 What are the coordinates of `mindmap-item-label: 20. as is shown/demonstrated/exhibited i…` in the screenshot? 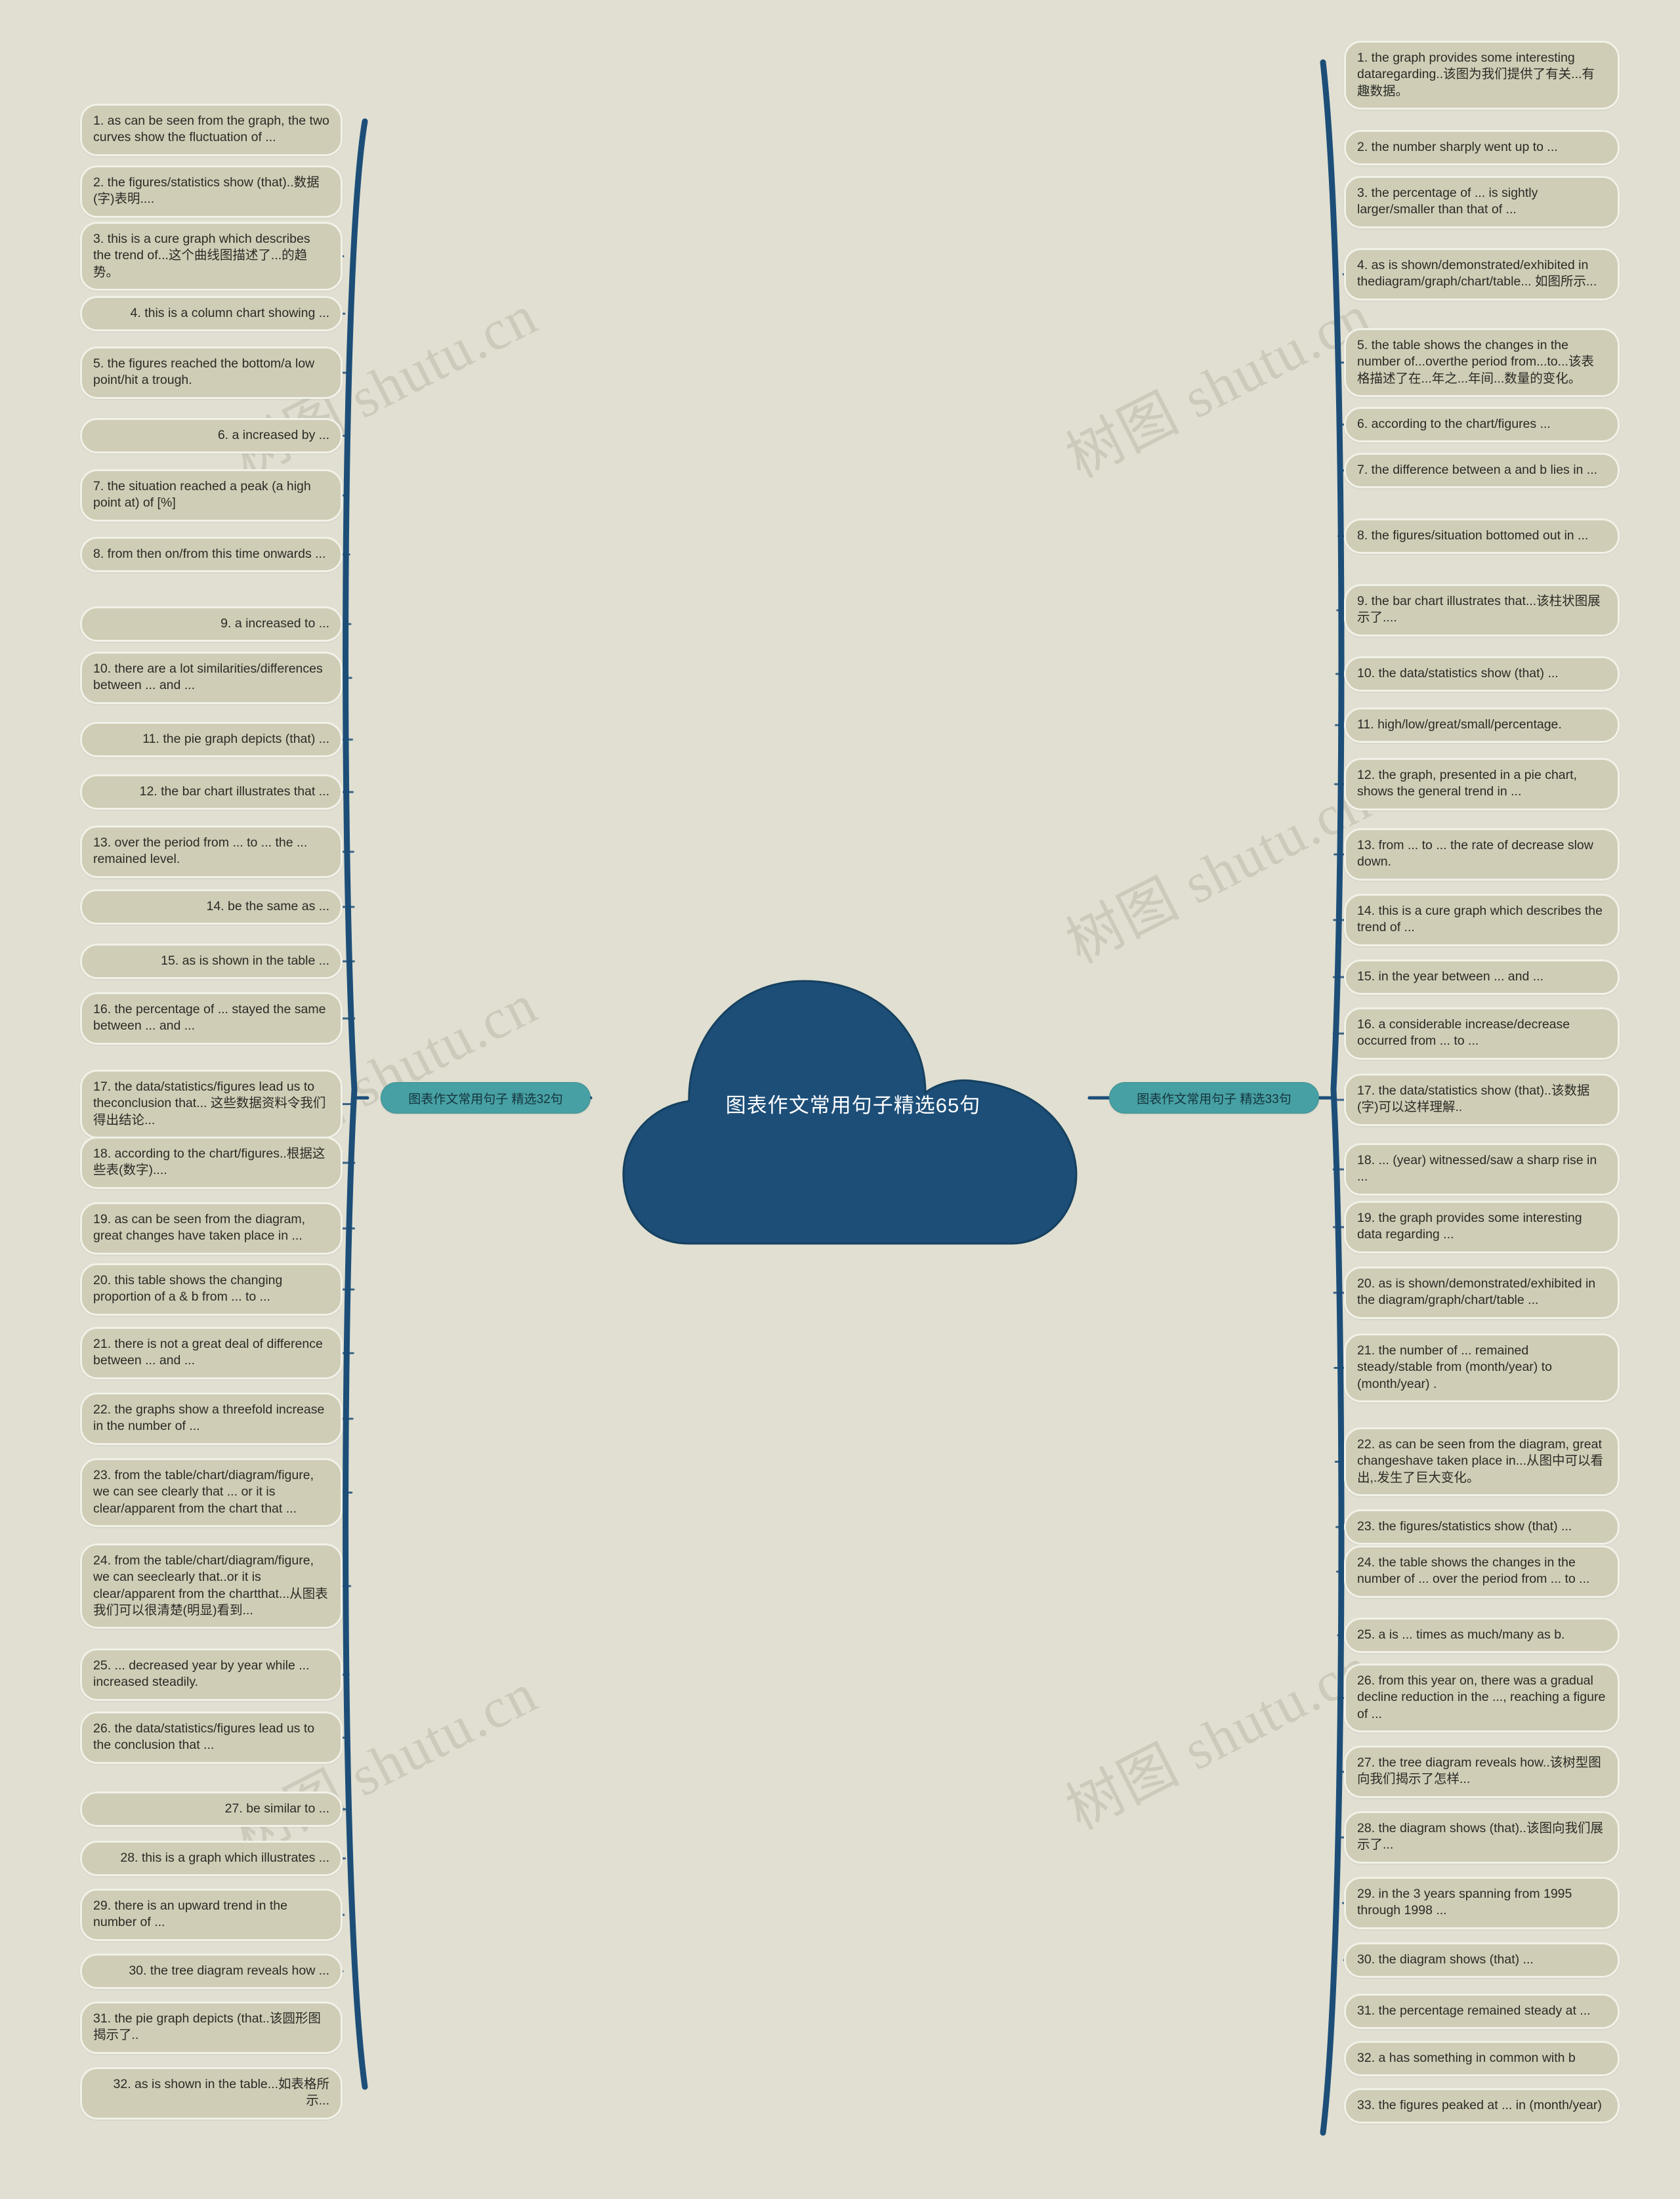 It's located at (1476, 1292).